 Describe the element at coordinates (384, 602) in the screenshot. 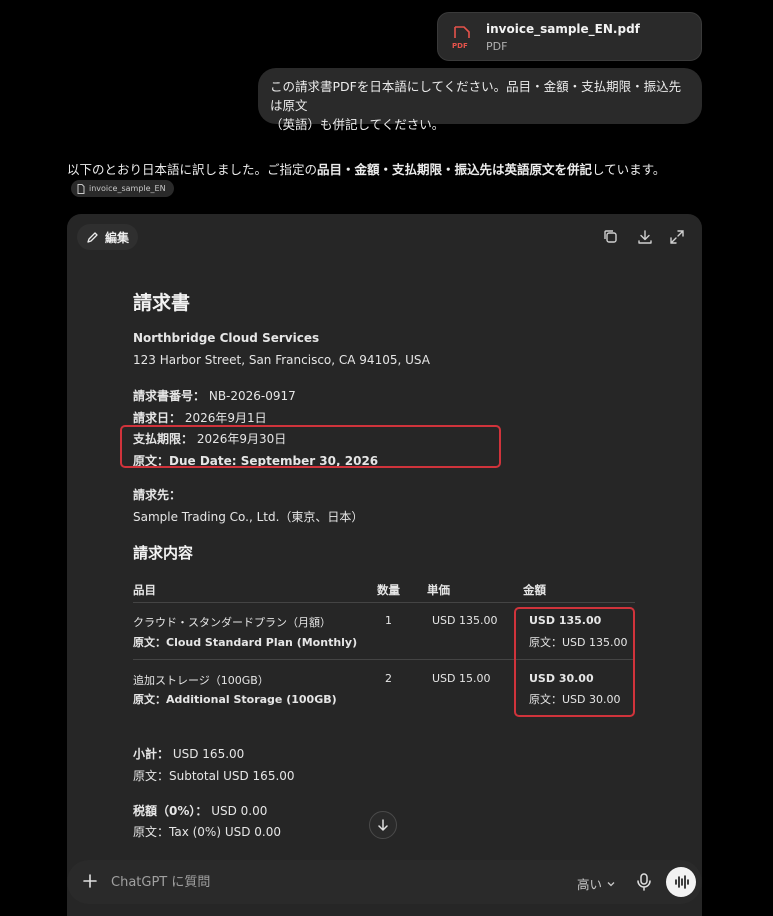

I see `table-divider` at that location.